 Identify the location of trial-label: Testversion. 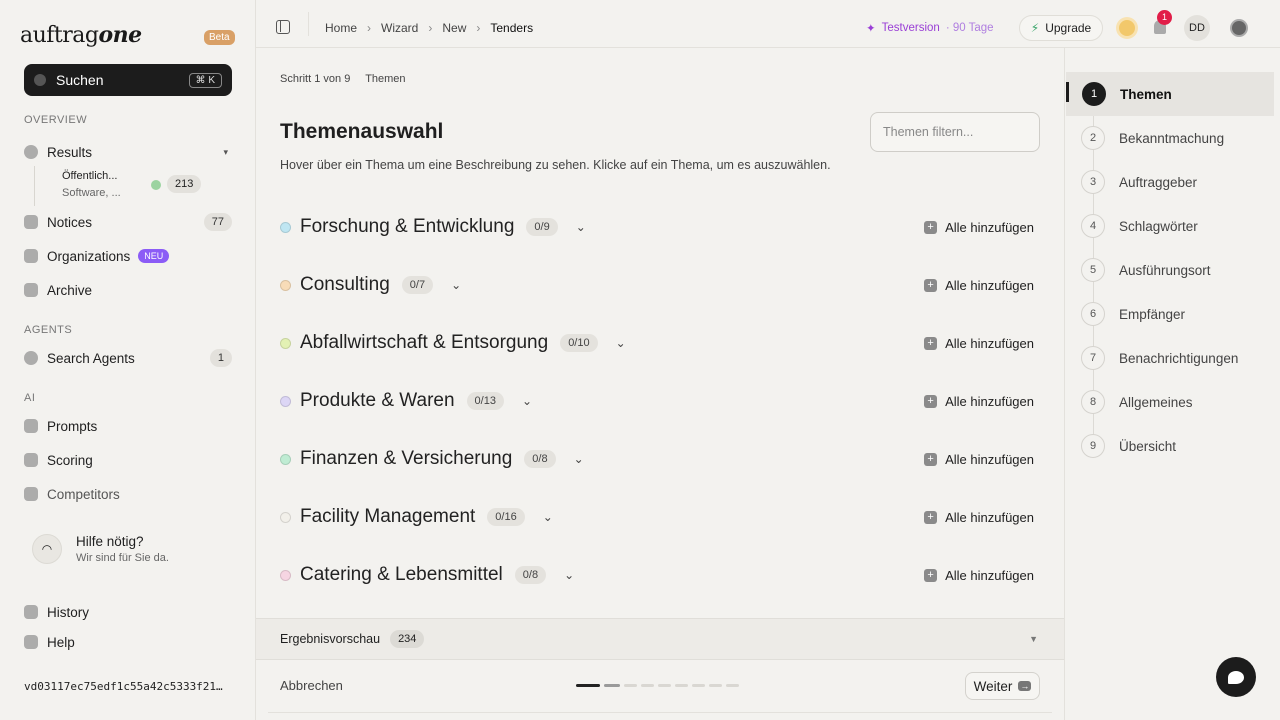
(910, 28).